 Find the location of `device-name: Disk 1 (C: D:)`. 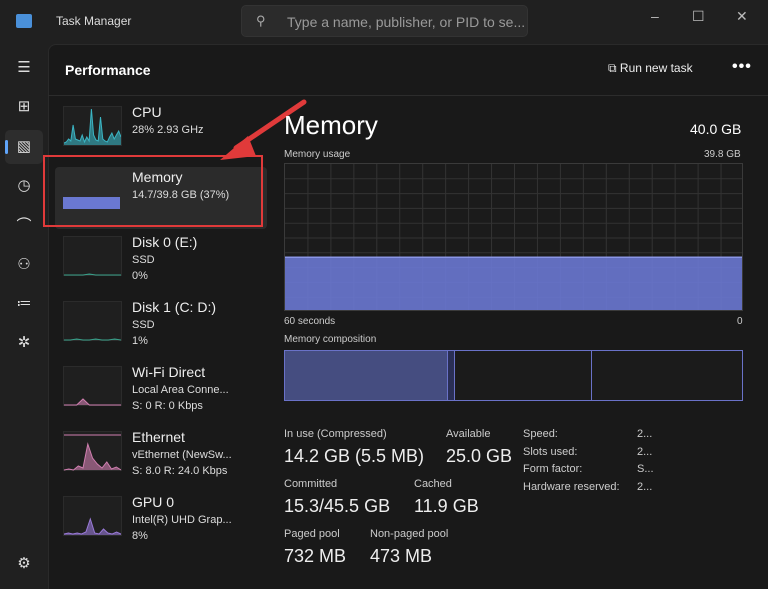

device-name: Disk 1 (C: D:) is located at coordinates (174, 307).